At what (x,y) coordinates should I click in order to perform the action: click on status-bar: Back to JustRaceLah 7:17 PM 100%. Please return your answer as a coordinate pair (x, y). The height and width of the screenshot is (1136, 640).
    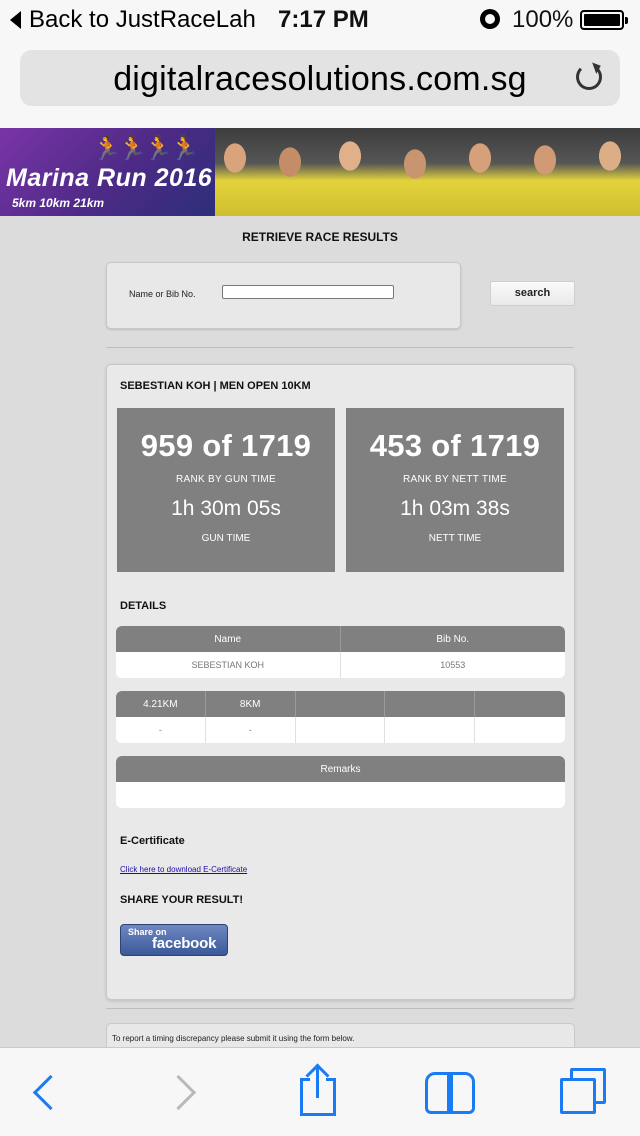
    Looking at the image, I should click on (320, 20).